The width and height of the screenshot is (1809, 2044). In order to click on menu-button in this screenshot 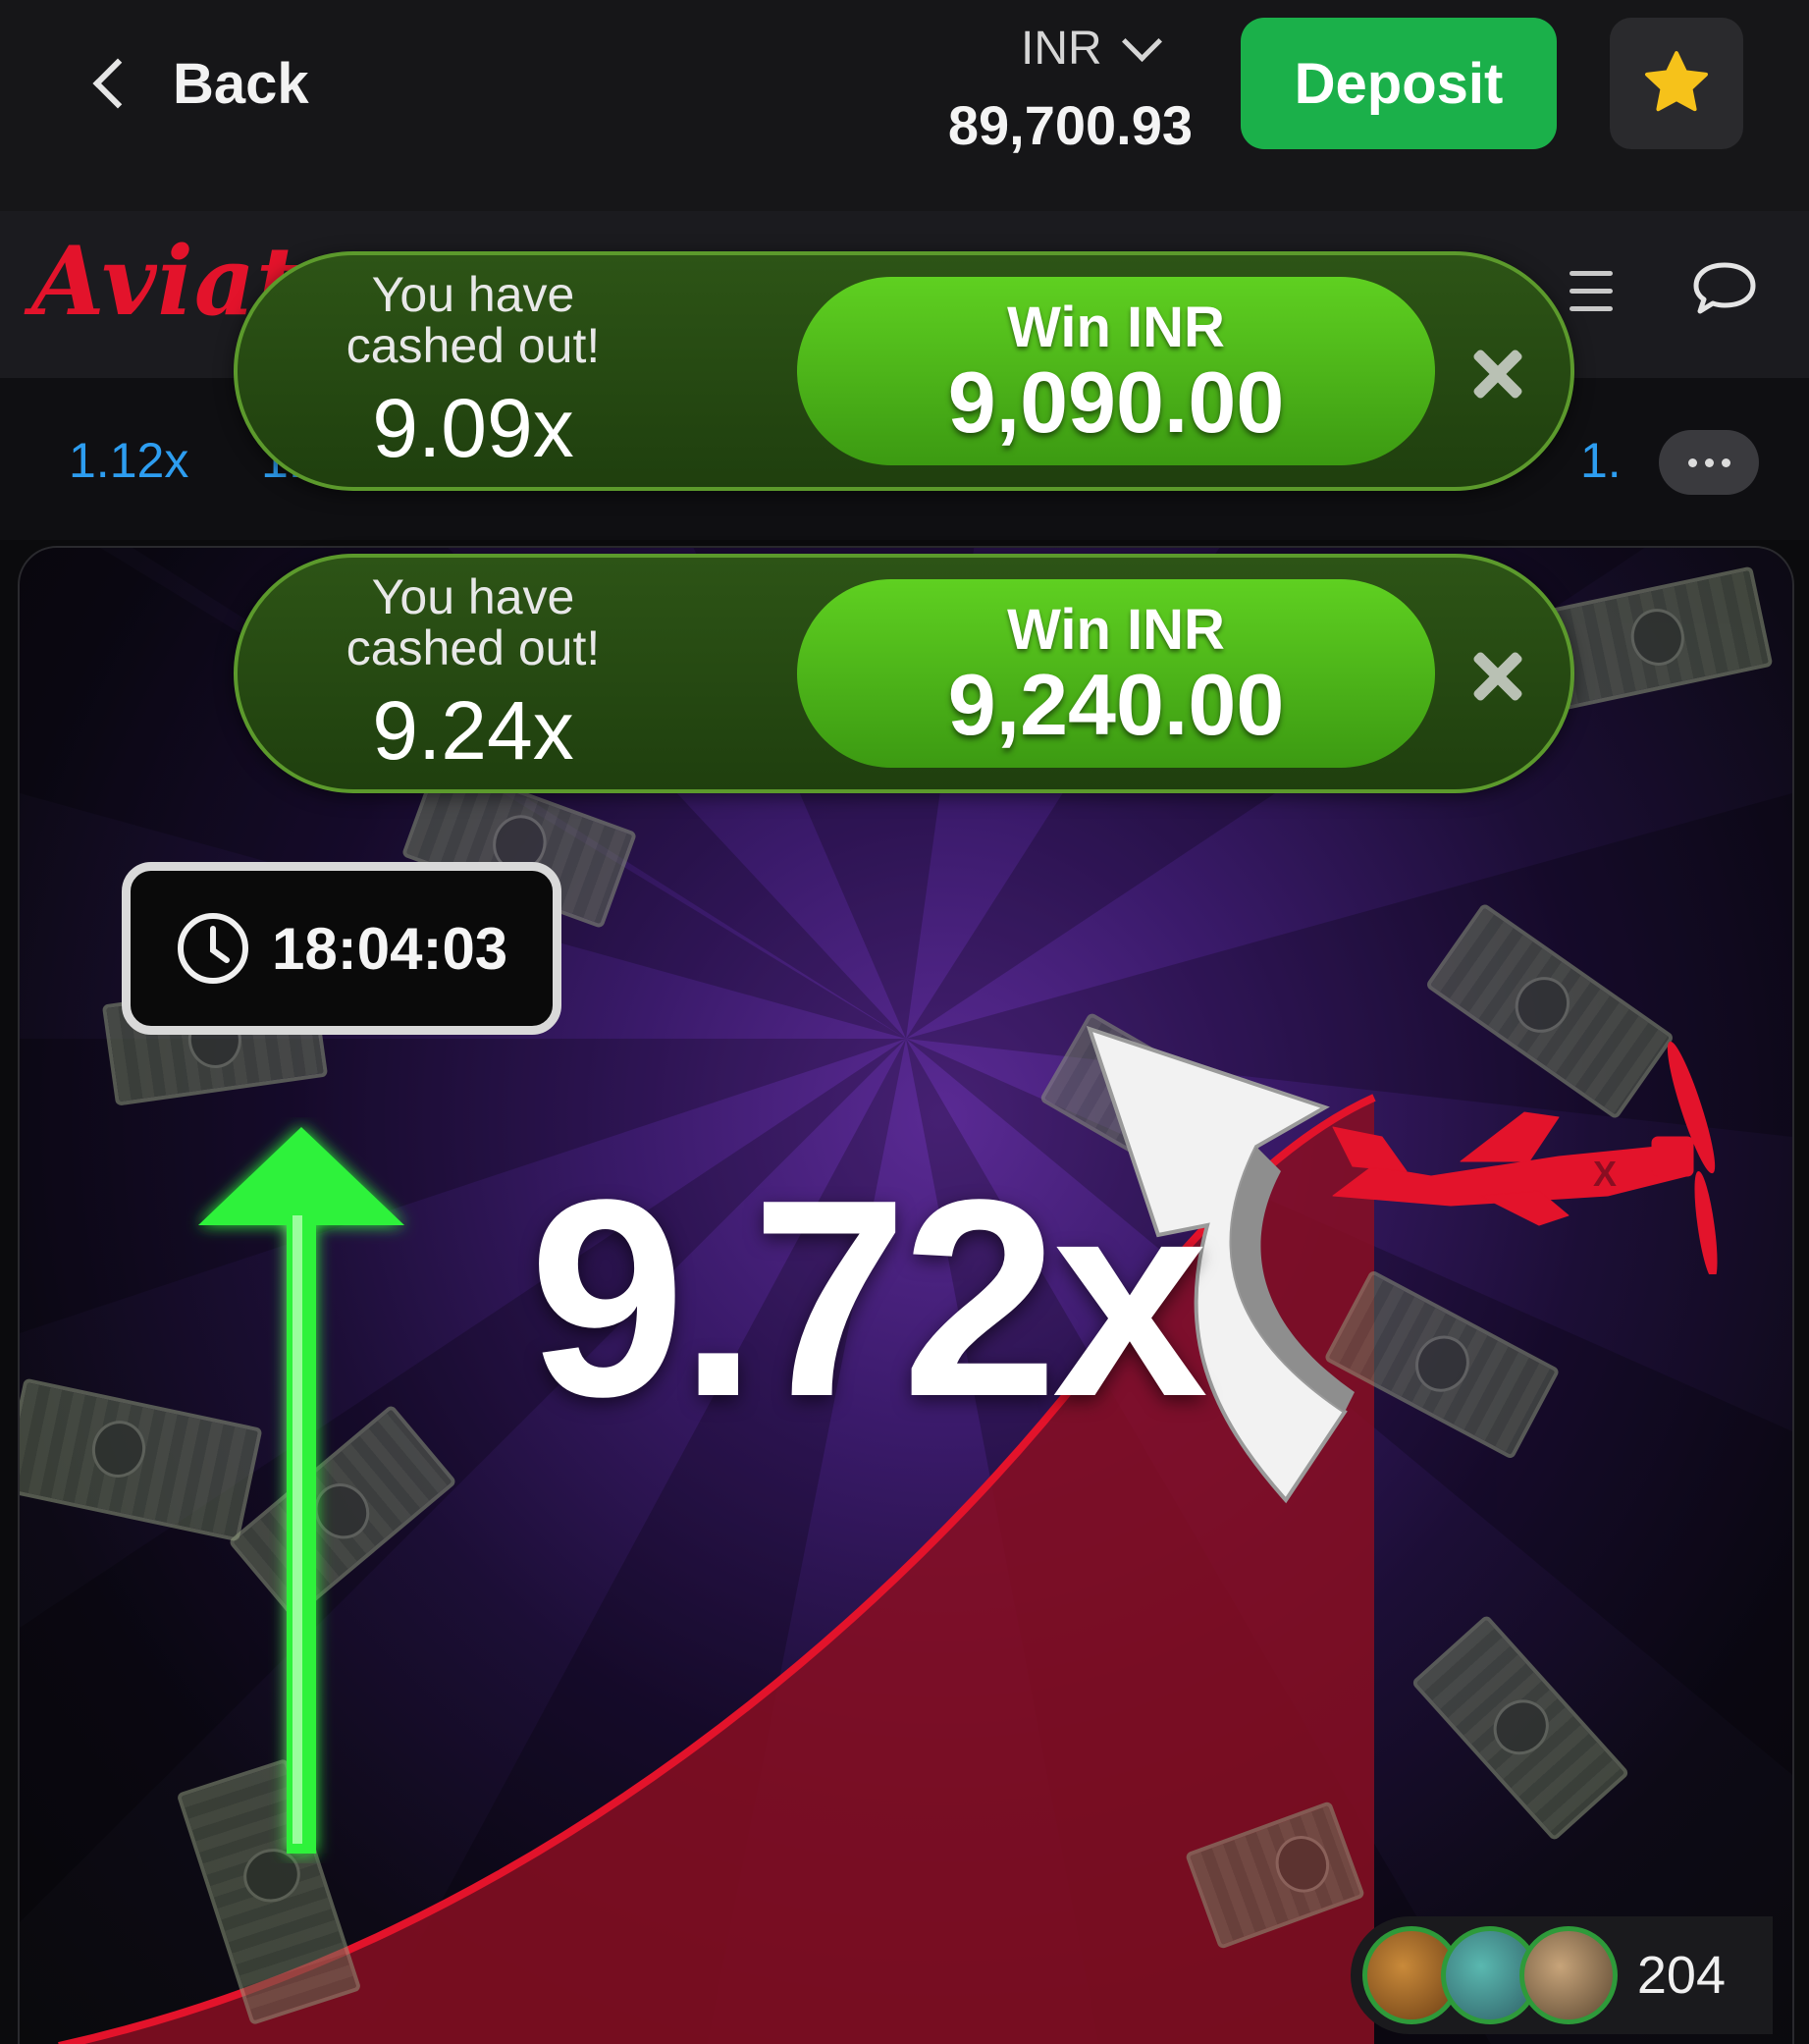, I will do `click(1593, 291)`.